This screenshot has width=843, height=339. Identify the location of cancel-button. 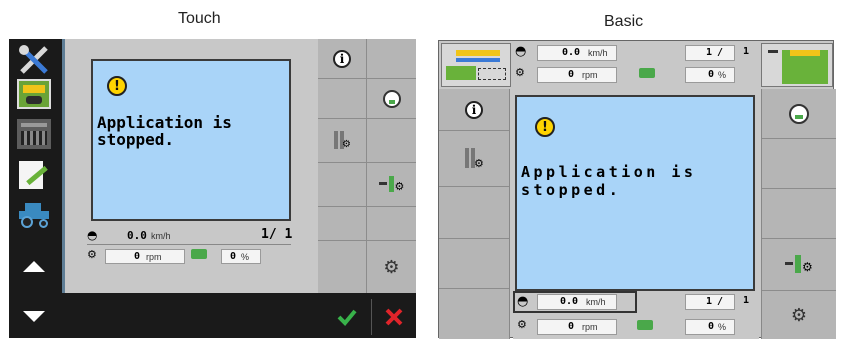
(394, 317).